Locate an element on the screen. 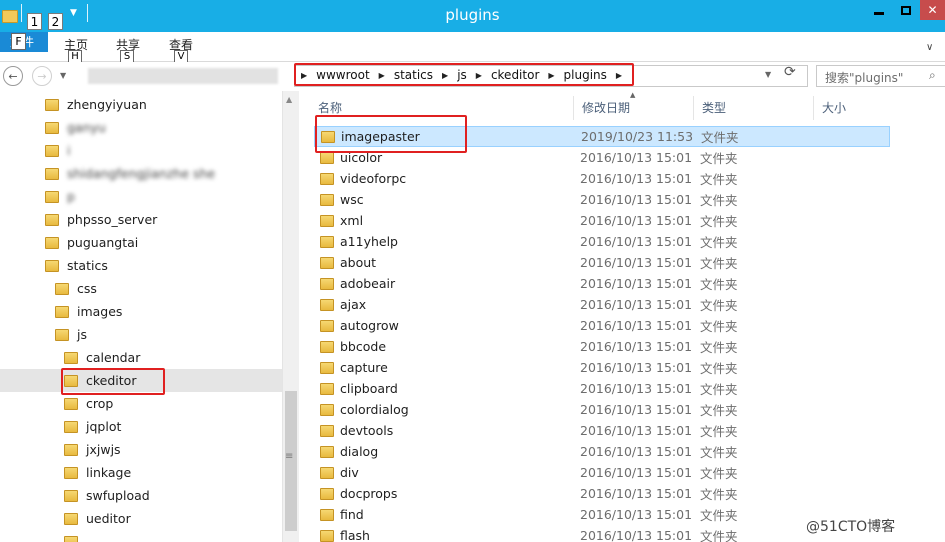  nav-tree-item: jxjwjs is located at coordinates (92, 449).